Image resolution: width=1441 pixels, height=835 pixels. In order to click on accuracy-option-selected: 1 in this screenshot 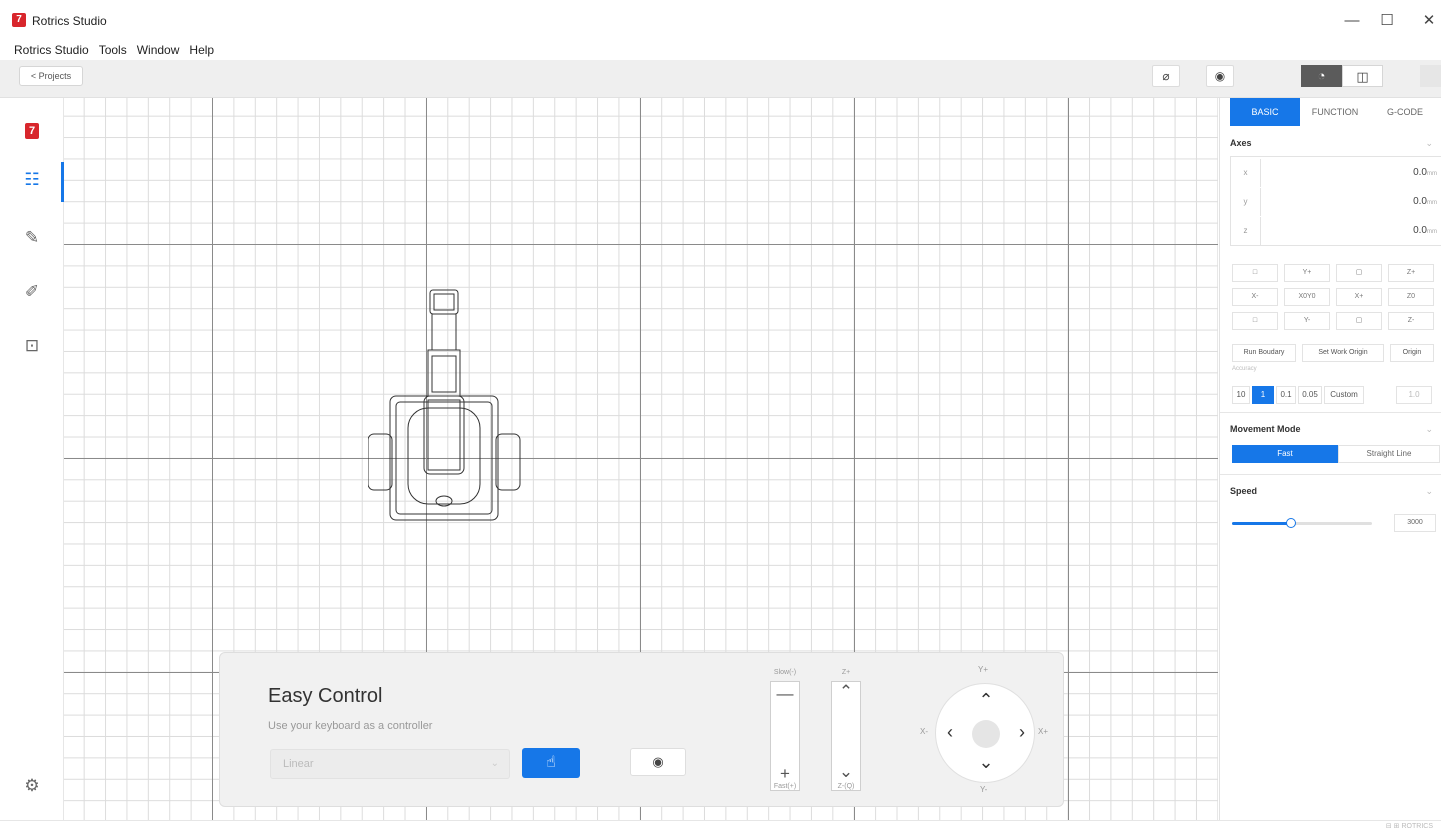, I will do `click(1263, 395)`.